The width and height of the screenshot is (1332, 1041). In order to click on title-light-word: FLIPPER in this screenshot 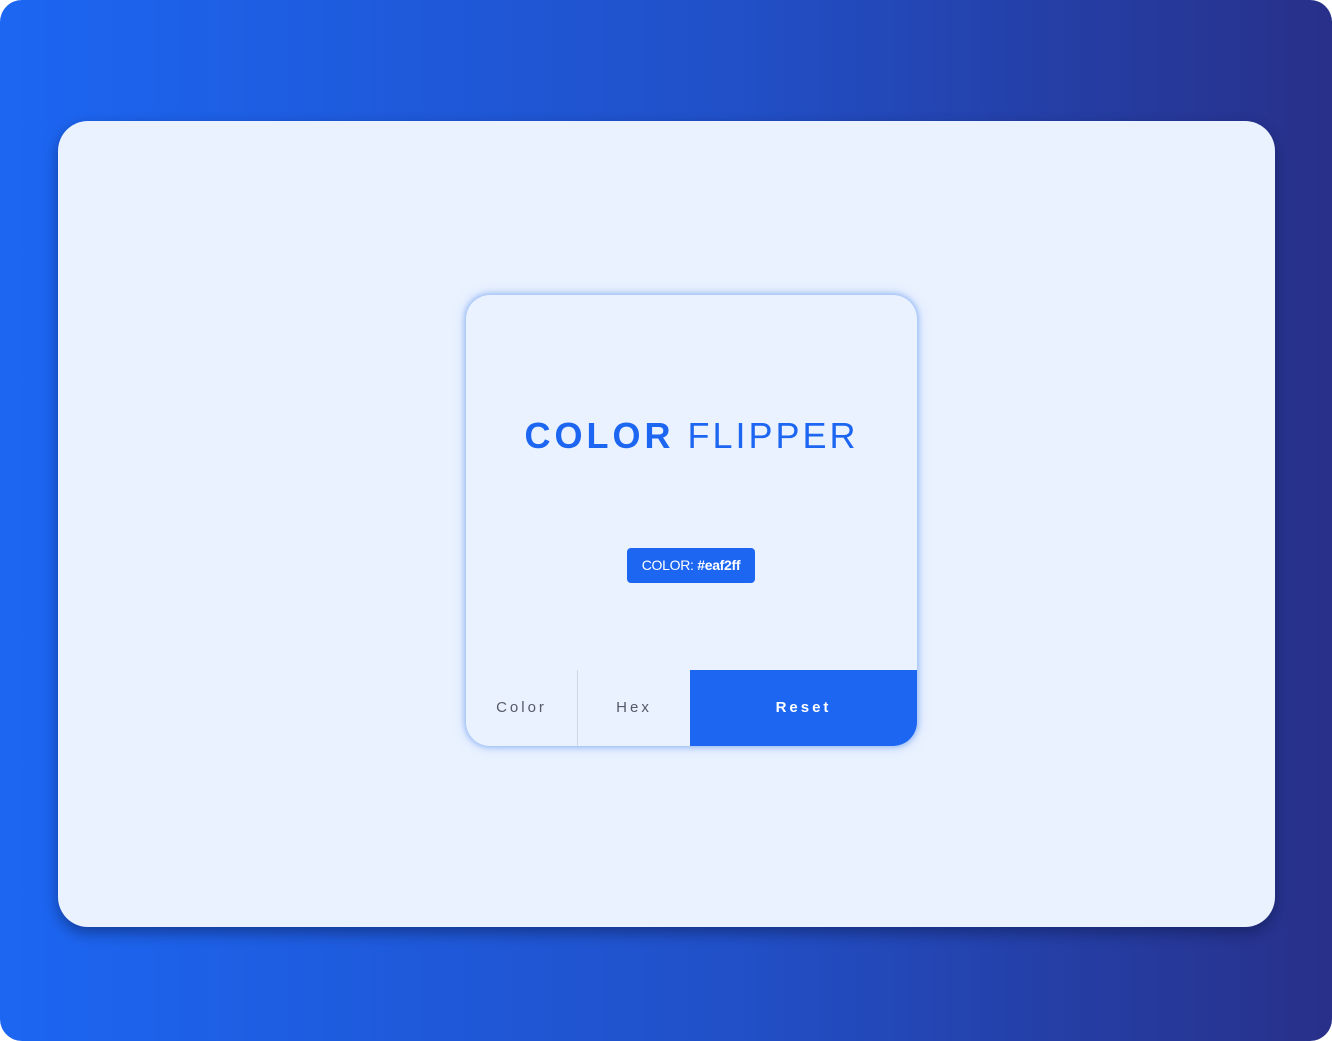, I will do `click(773, 435)`.